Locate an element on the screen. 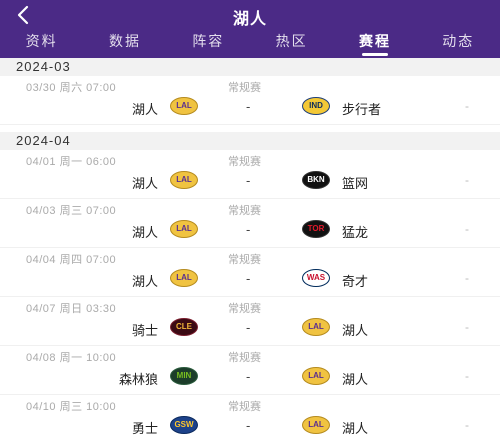 Image resolution: width=500 pixels, height=440 pixels. away-team-logo-icon: BKN is located at coordinates (316, 180).